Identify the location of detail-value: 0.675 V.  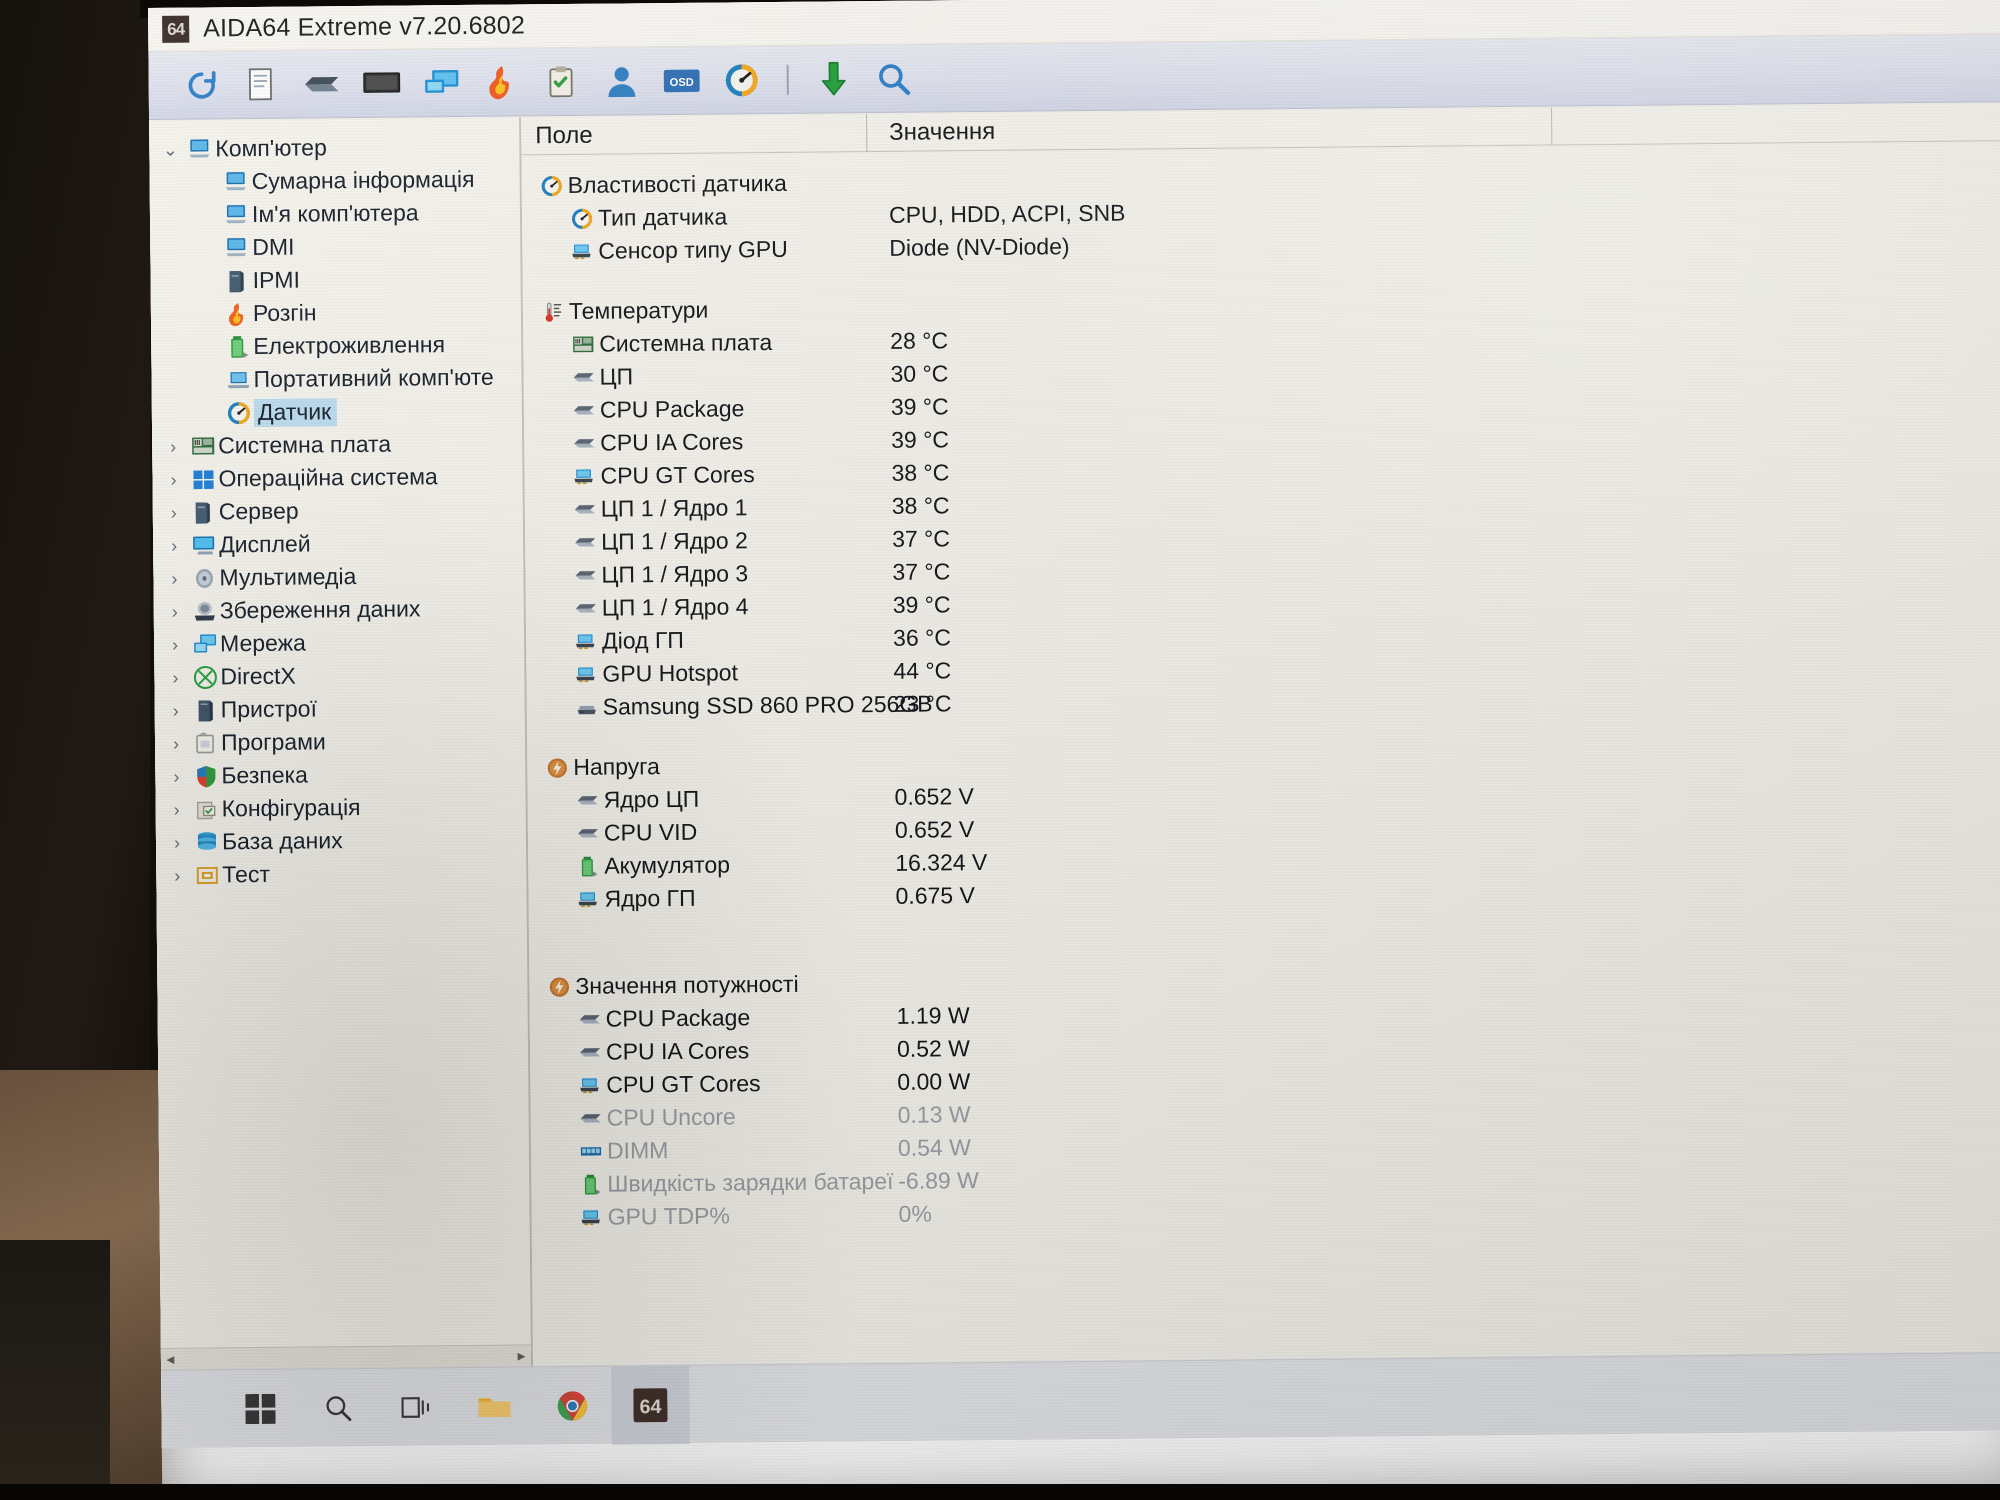
(935, 895).